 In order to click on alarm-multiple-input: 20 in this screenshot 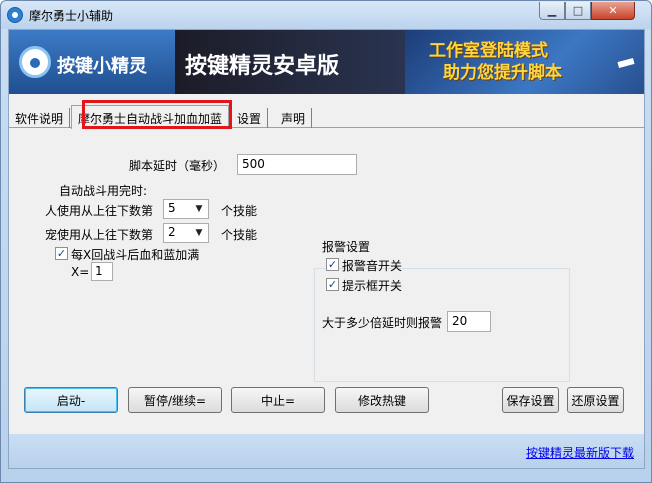, I will do `click(469, 321)`.